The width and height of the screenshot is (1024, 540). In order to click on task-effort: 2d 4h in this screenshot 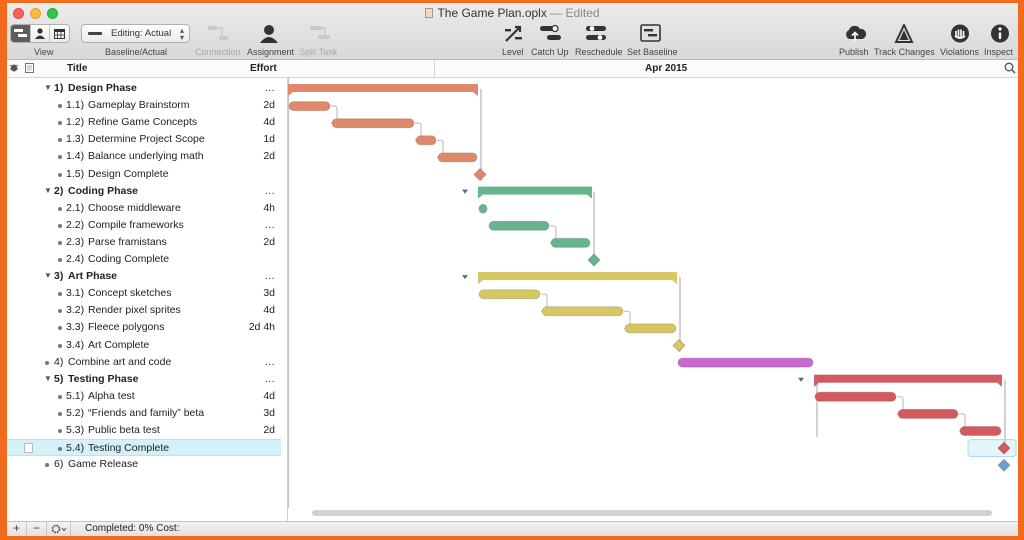, I will do `click(262, 327)`.